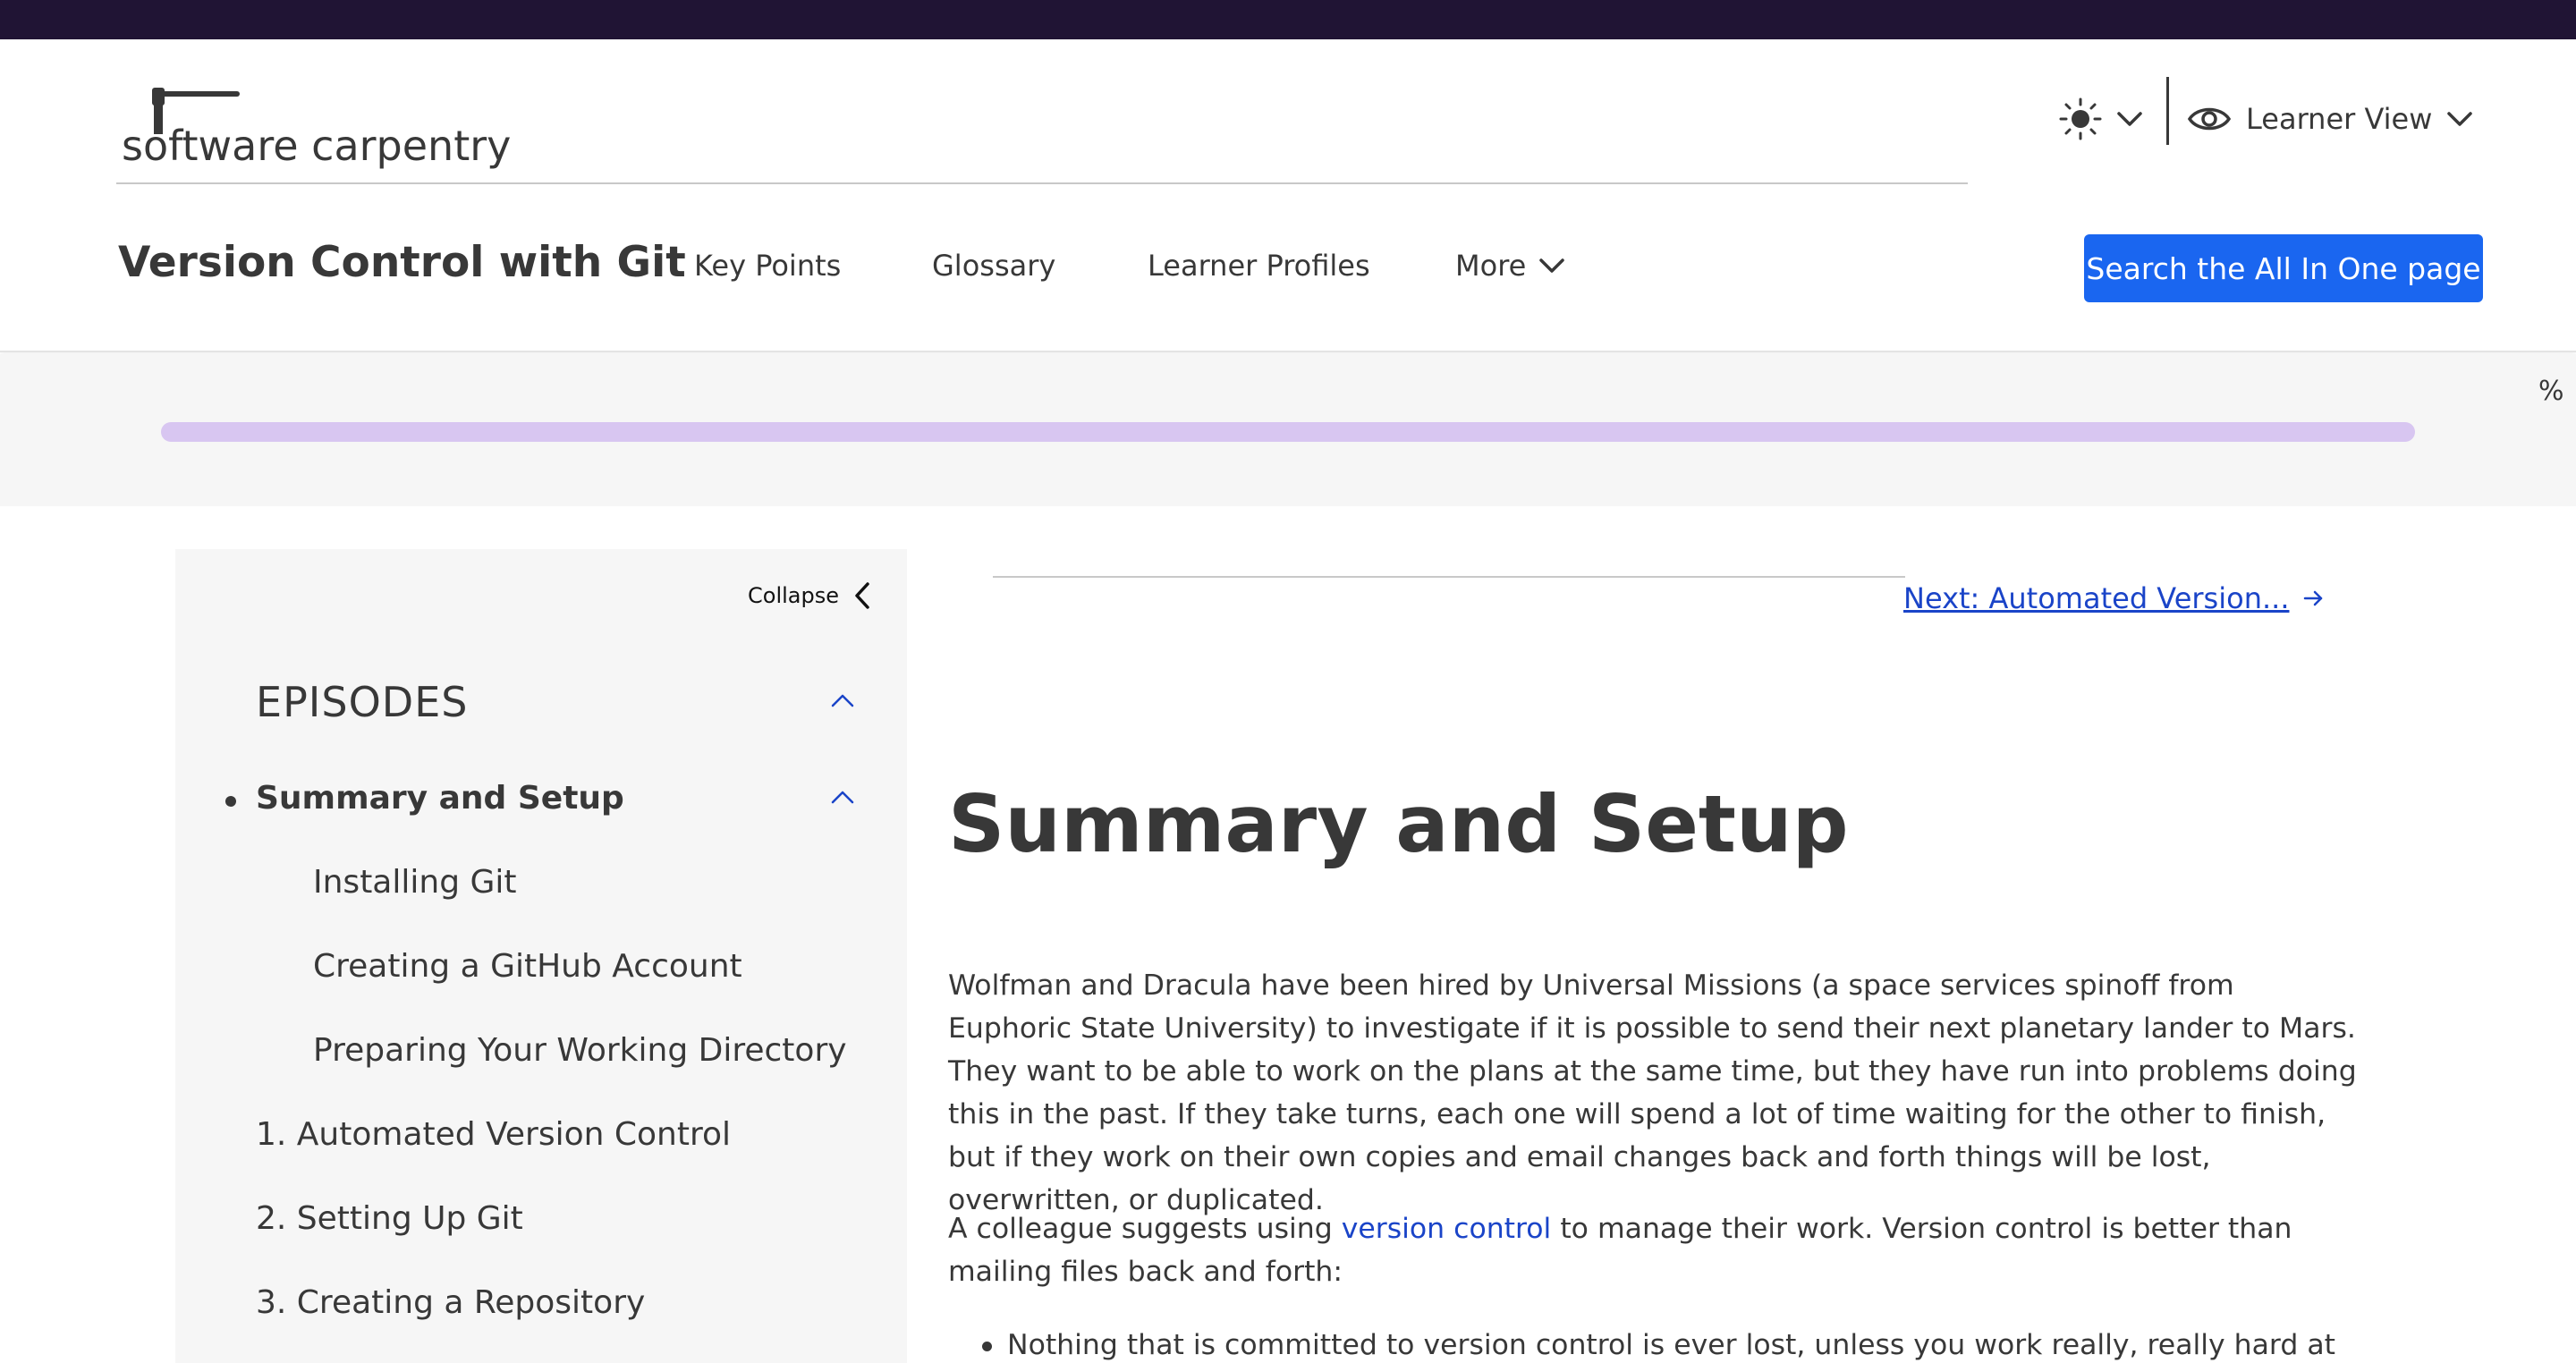 The width and height of the screenshot is (2576, 1363). I want to click on chevron-left-icon, so click(862, 596).